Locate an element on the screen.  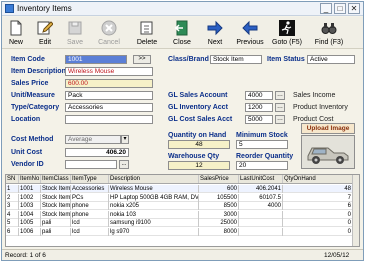
item-code-label: Item Code is located at coordinates (28, 59).